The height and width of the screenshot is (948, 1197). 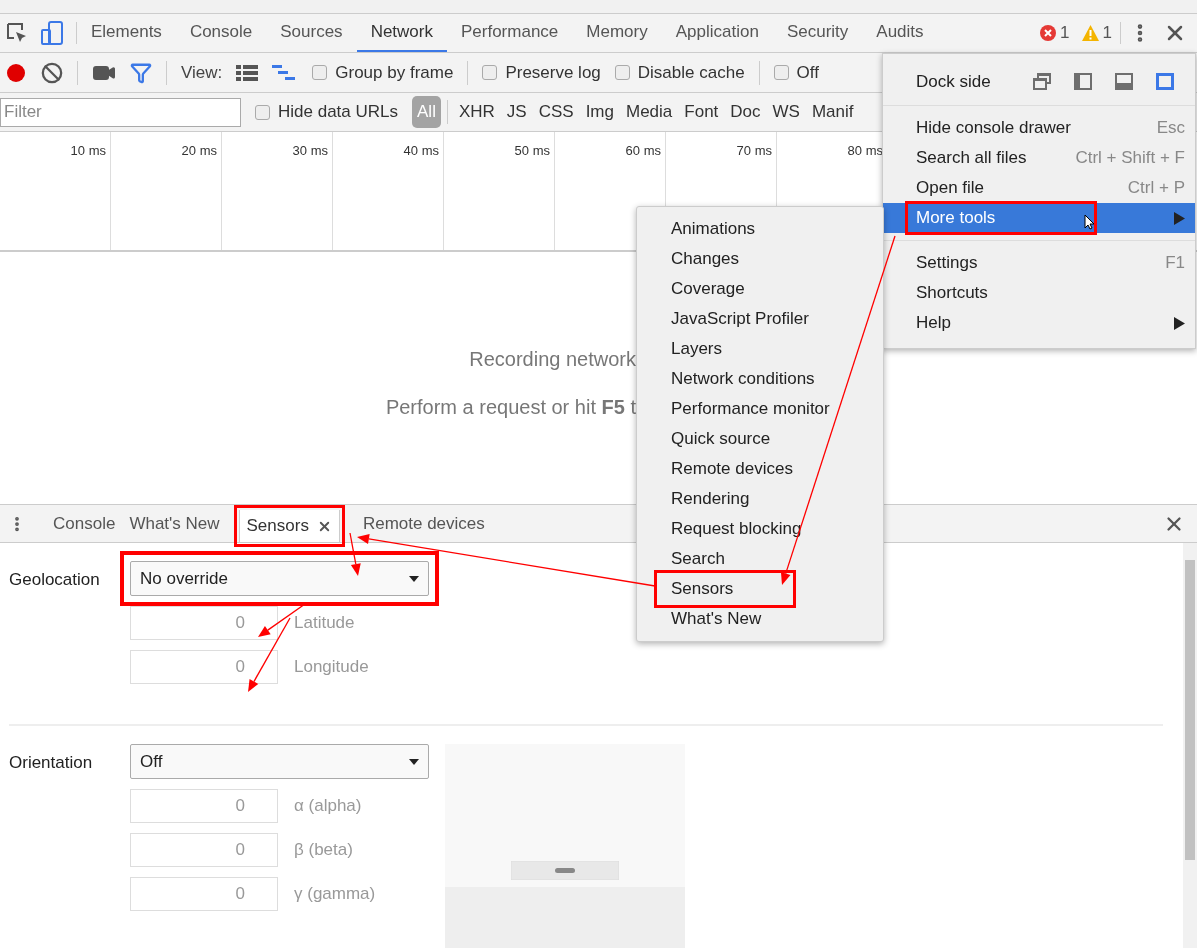 What do you see at coordinates (1042, 81) in the screenshot?
I see `dock-undock-icon` at bounding box center [1042, 81].